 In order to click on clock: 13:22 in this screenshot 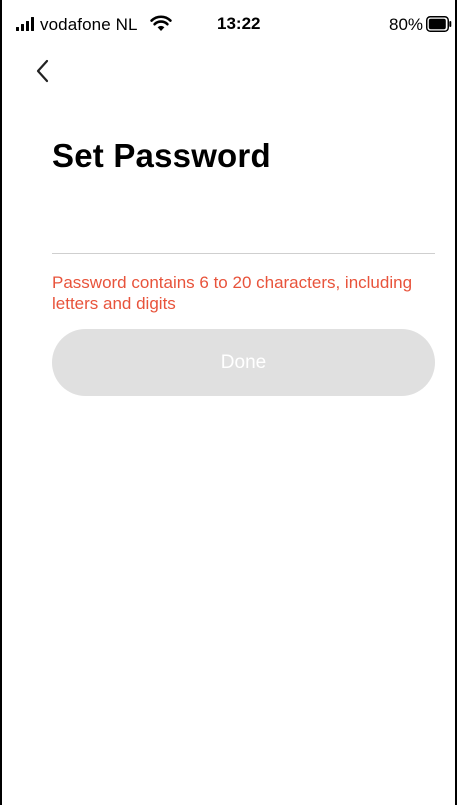, I will do `click(239, 23)`.